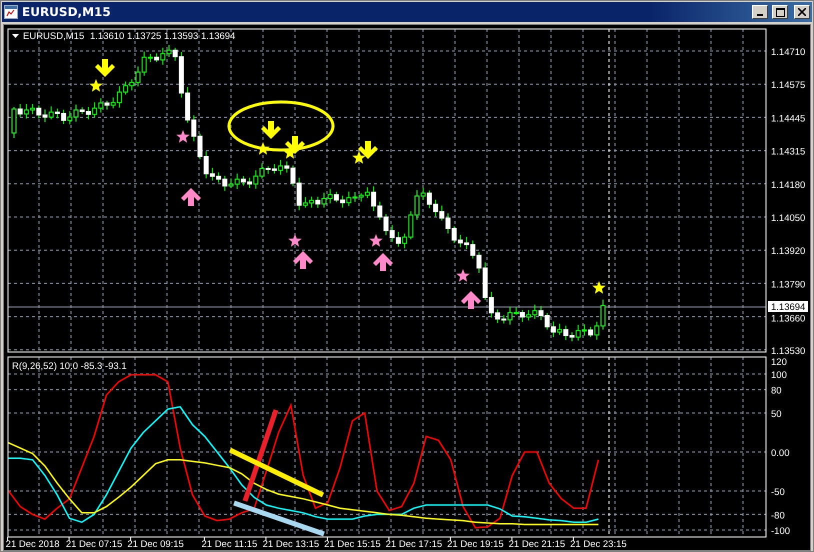  I want to click on price-label: 1.14445, so click(788, 118).